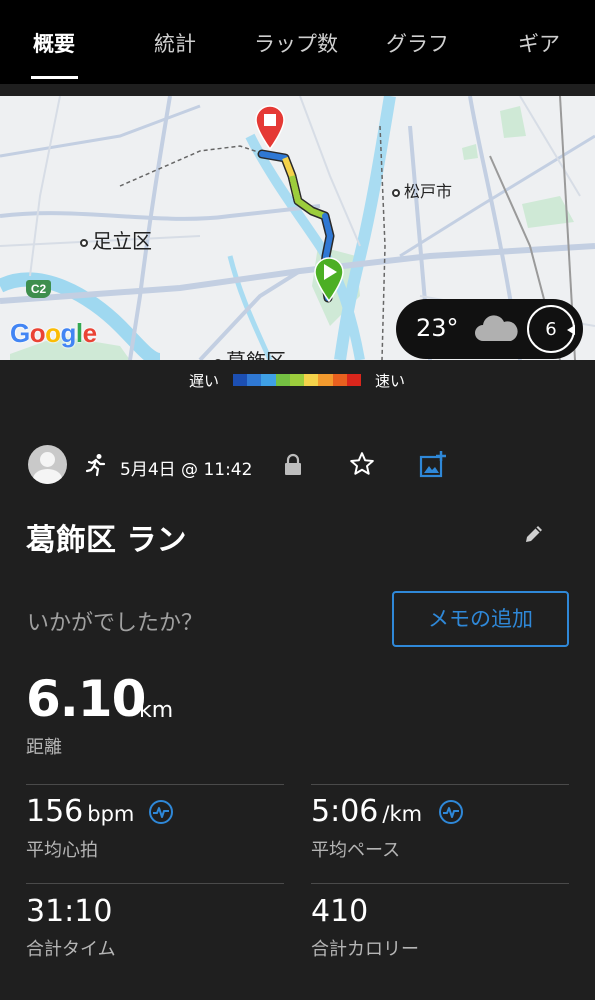 The height and width of the screenshot is (1000, 595). Describe the element at coordinates (390, 381) in the screenshot. I see `speed-fast-label: 速い` at that location.